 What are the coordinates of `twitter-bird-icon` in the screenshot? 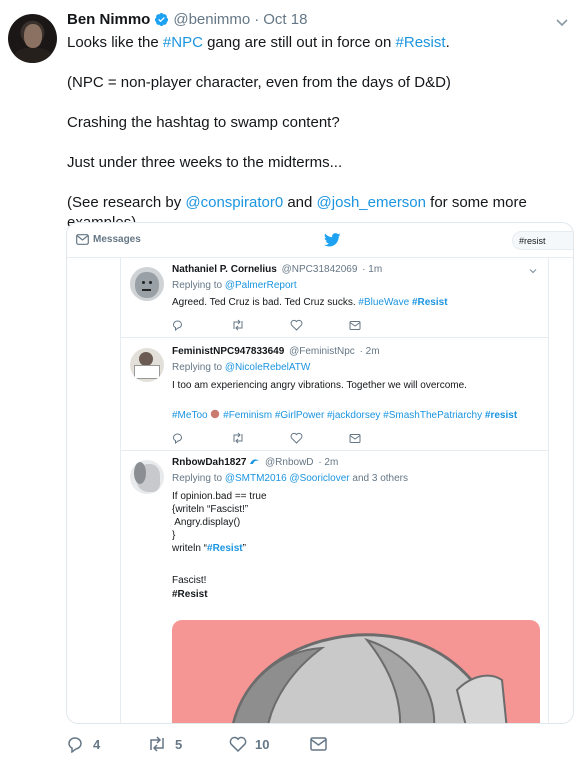 It's located at (332, 240).